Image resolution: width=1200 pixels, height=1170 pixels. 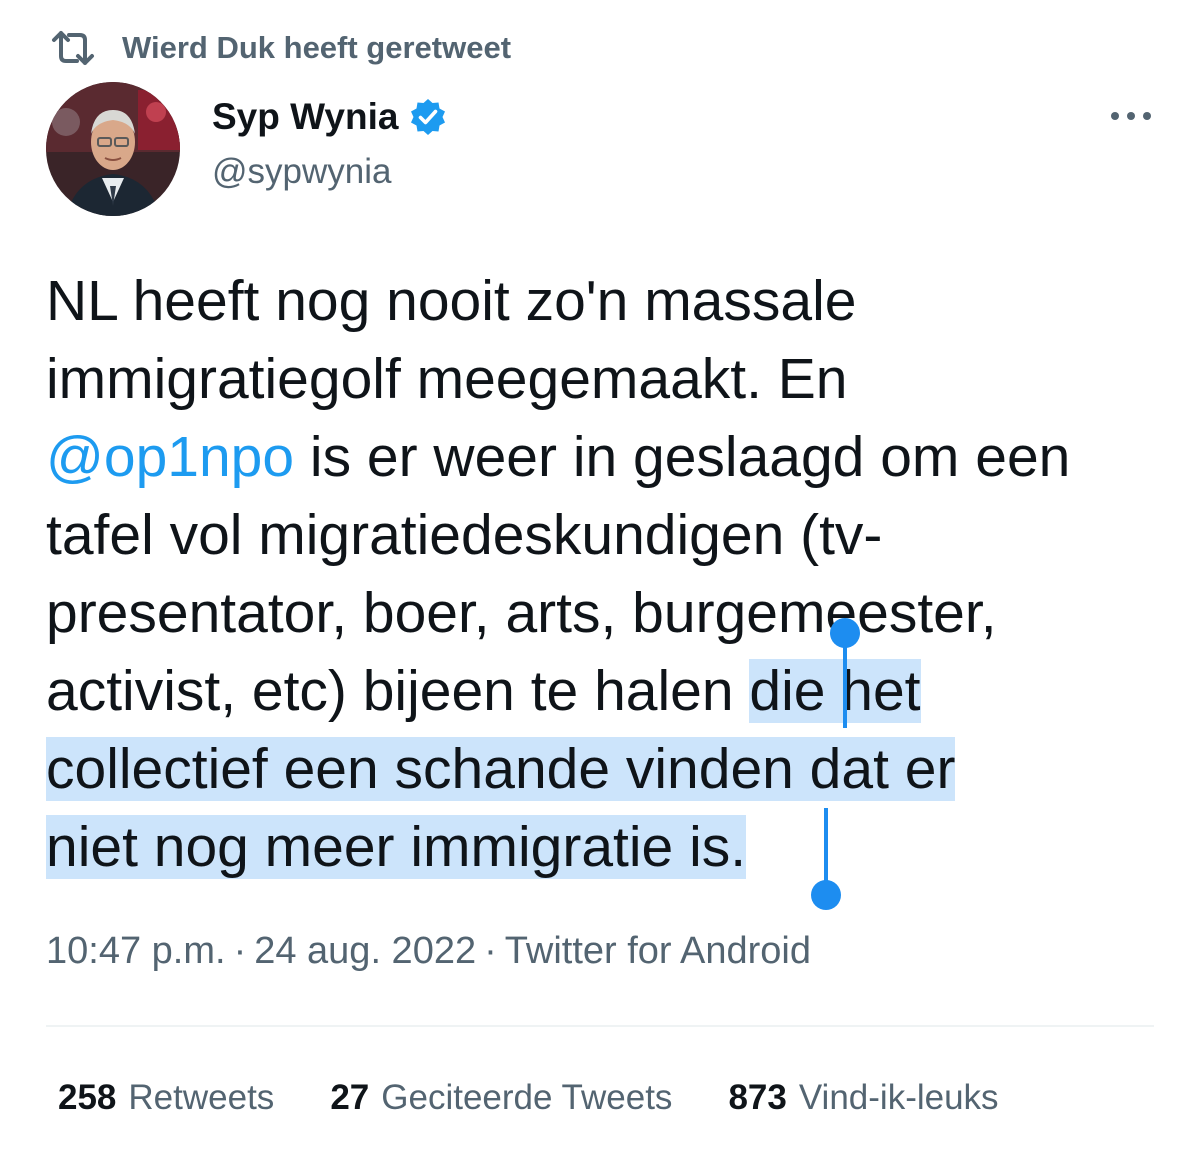 What do you see at coordinates (521, 613) in the screenshot?
I see `tweet-line: presentator, boer, arts, burgemeester,` at bounding box center [521, 613].